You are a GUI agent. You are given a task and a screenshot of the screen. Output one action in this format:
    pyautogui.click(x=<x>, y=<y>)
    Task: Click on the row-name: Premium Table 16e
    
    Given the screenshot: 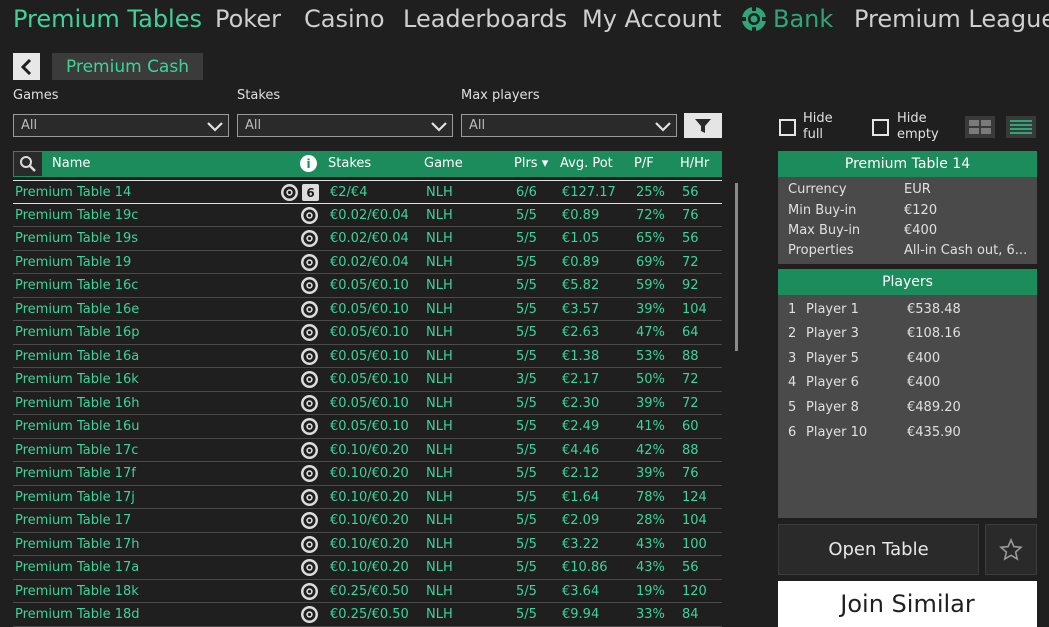 What is the action you would take?
    pyautogui.click(x=77, y=309)
    